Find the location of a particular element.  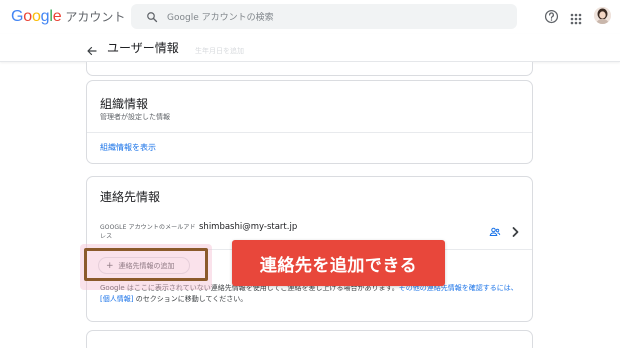

help-icon is located at coordinates (551, 16).